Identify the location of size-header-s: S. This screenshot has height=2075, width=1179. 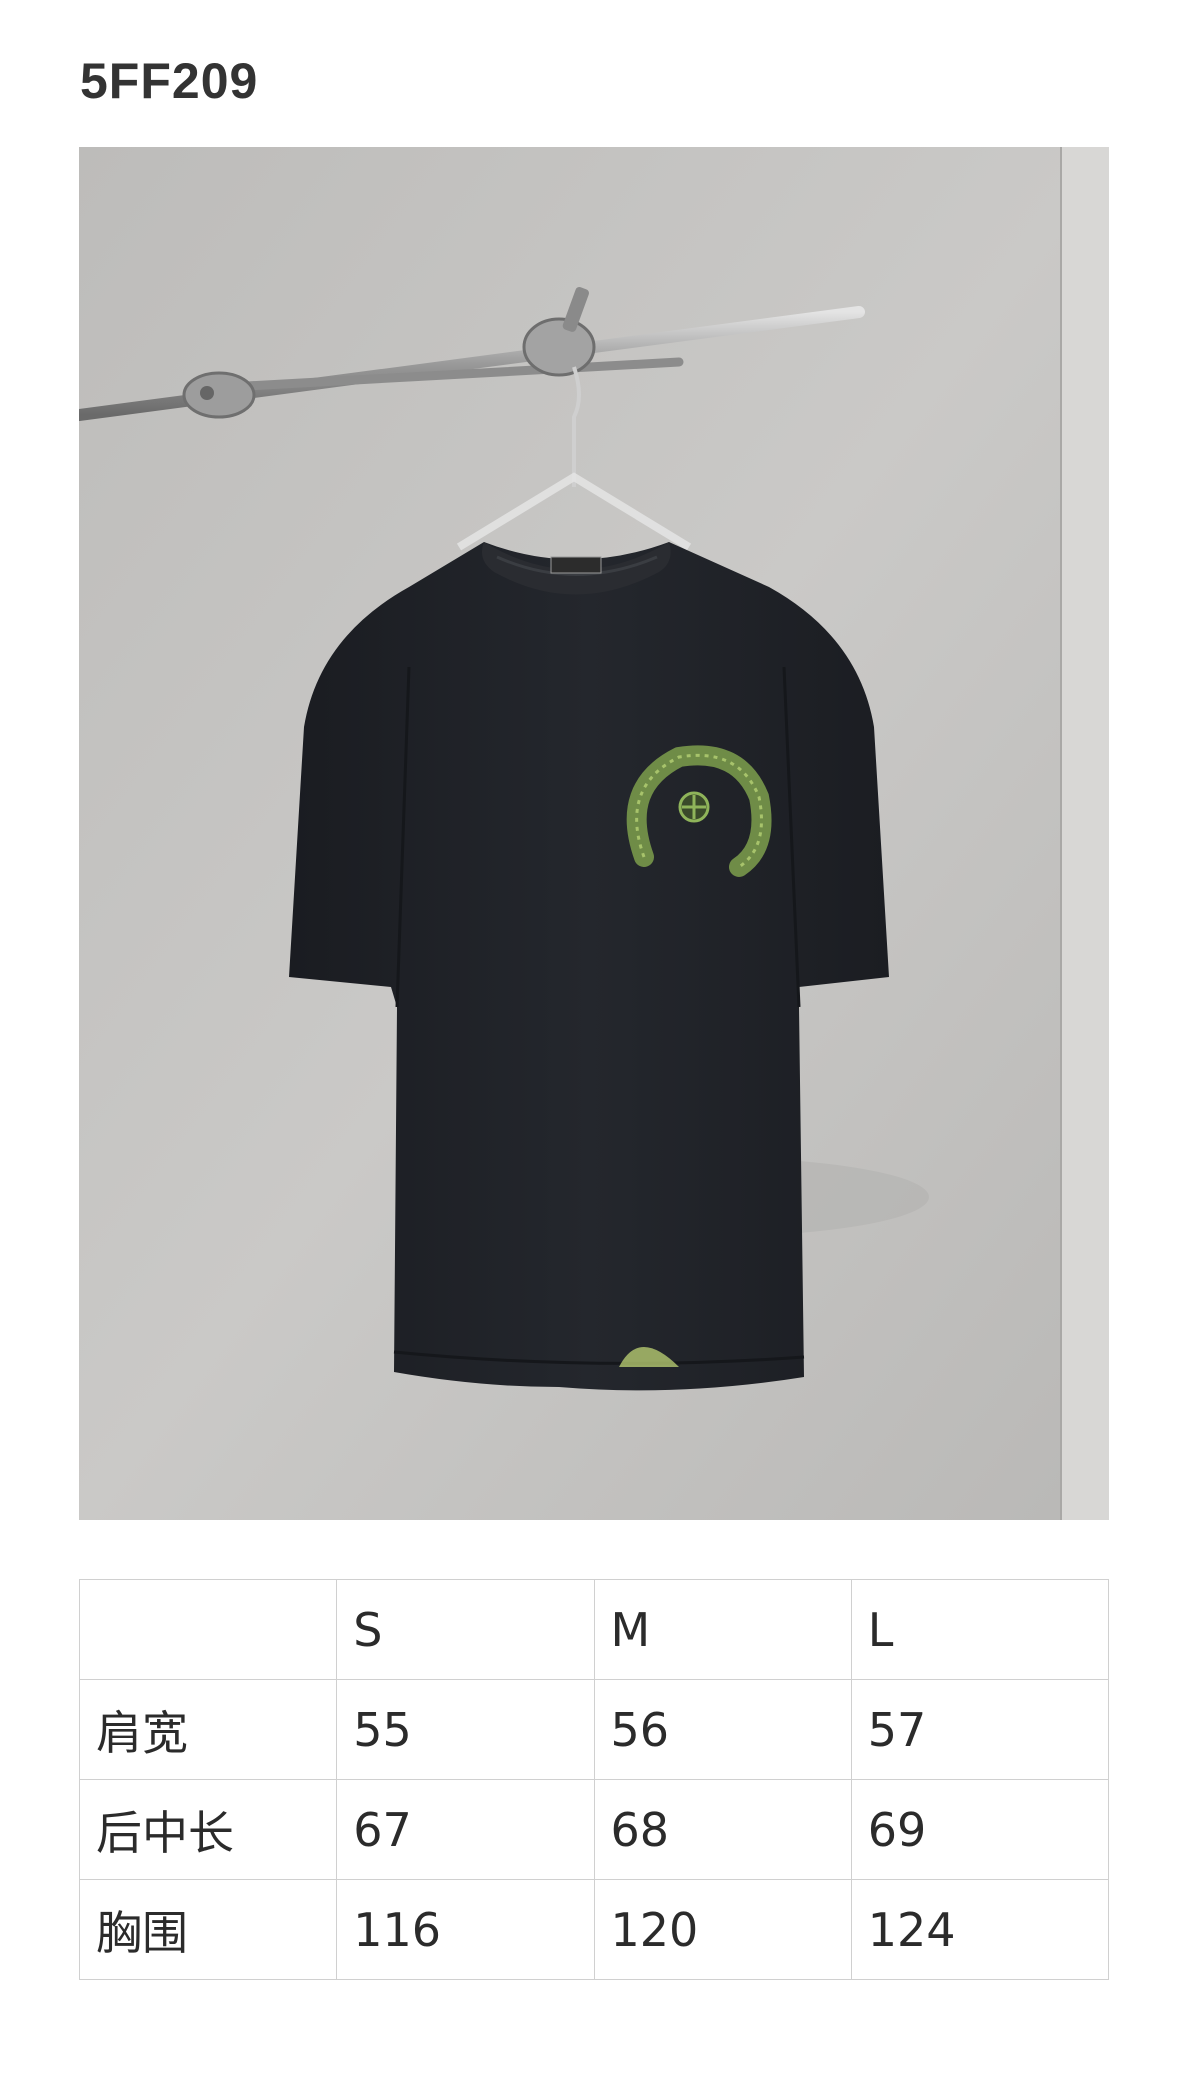
(465, 1629).